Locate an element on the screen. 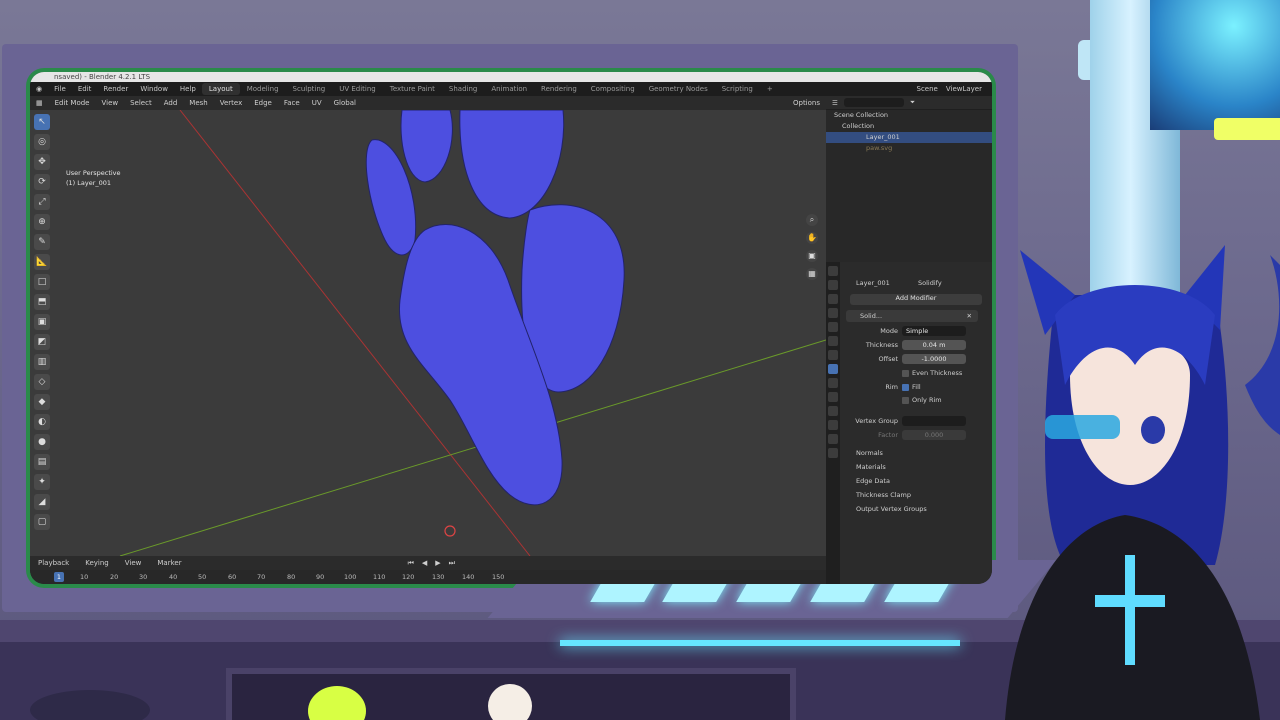 The height and width of the screenshot is (720, 1280). object-tab-icon is located at coordinates (833, 355).